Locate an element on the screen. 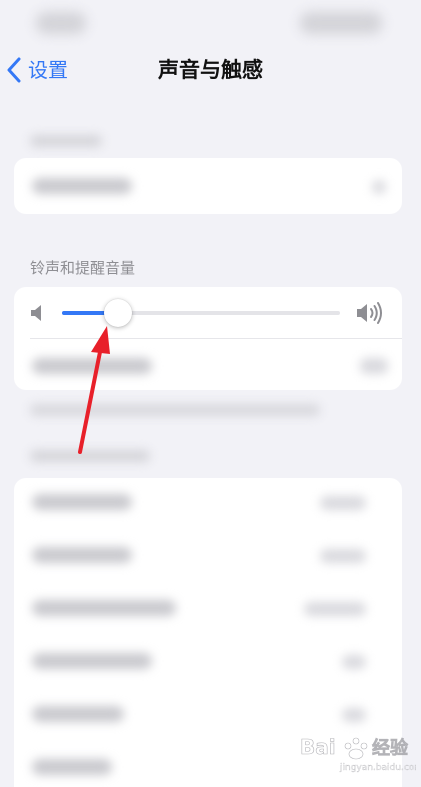 The width and height of the screenshot is (421, 787). footer-note-blurred is located at coordinates (175, 410).